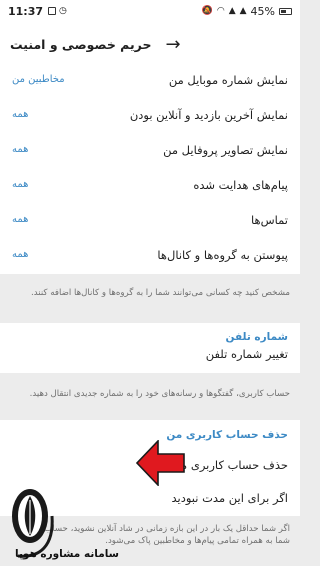 This screenshot has height=566, width=320. I want to click on battery-percent: 45%, so click(262, 11).